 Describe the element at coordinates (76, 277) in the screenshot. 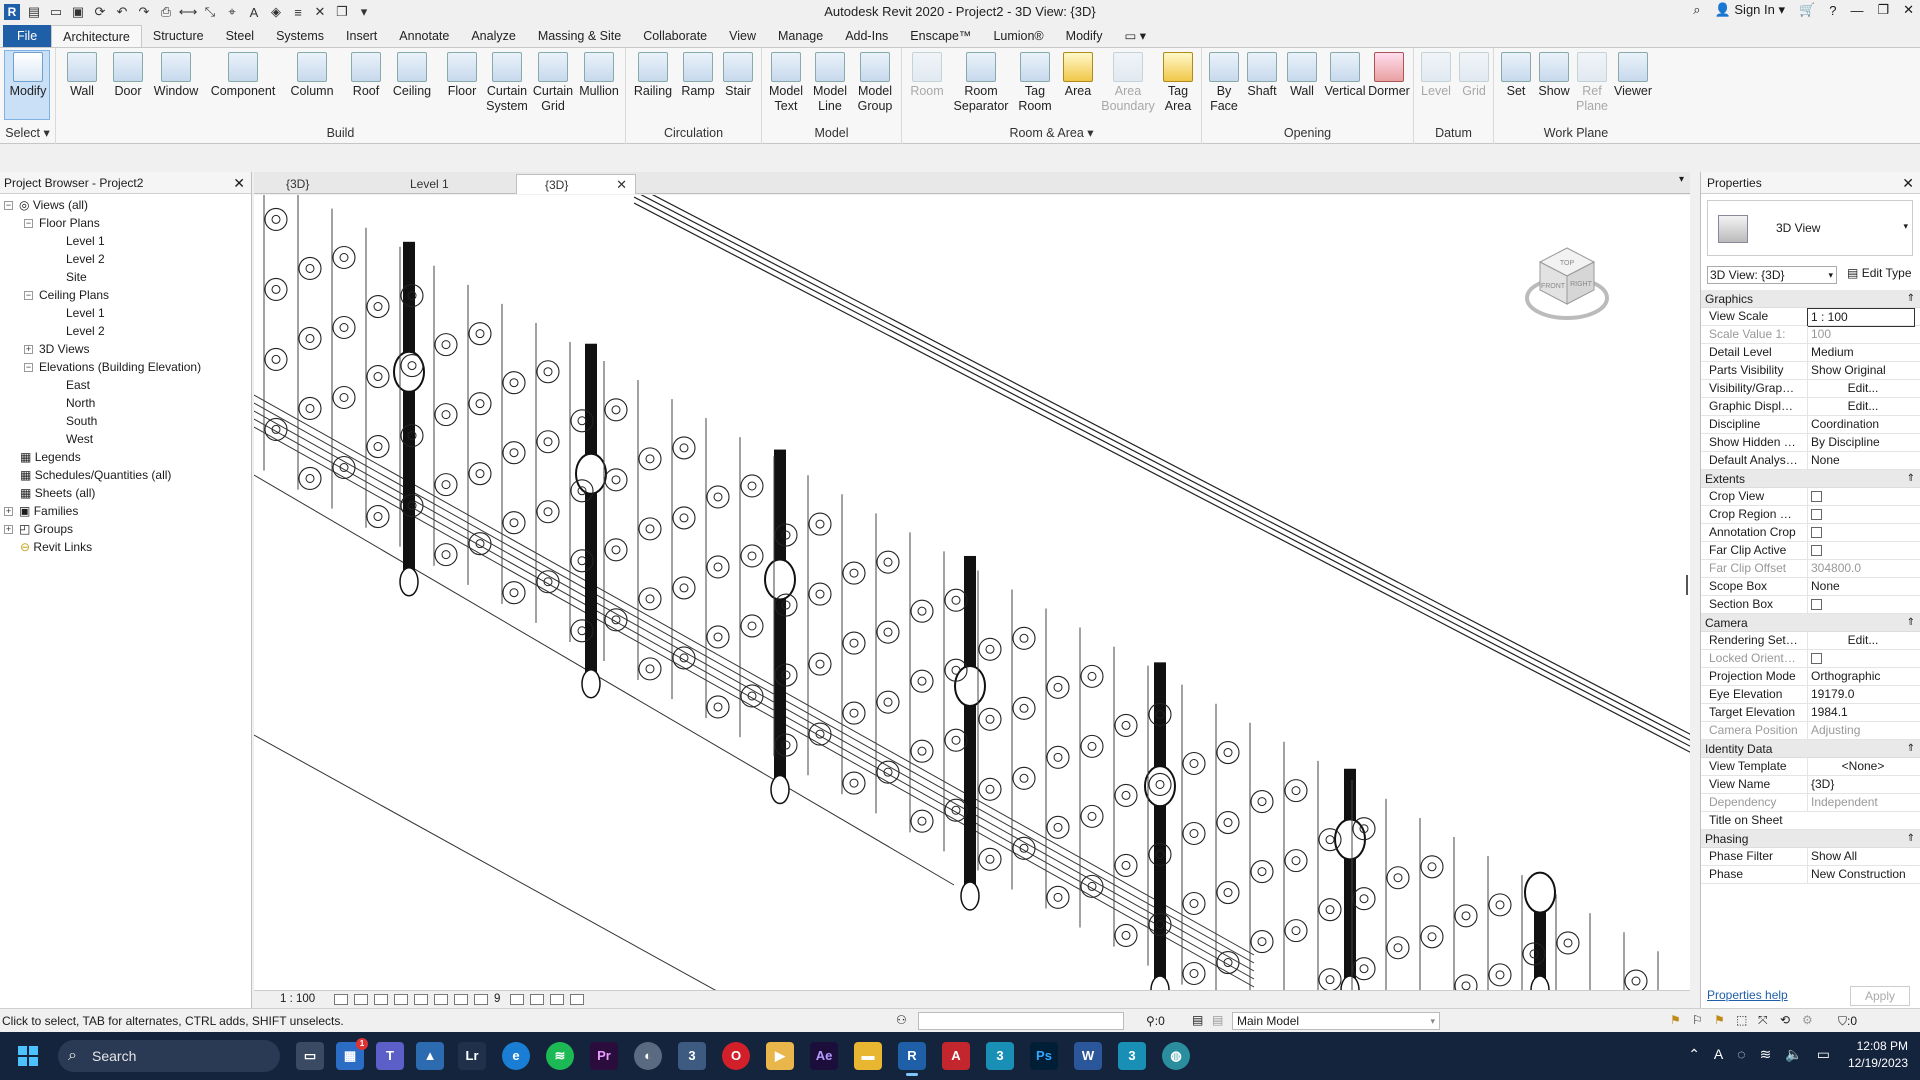

I see `tree-item-site: Site` at that location.